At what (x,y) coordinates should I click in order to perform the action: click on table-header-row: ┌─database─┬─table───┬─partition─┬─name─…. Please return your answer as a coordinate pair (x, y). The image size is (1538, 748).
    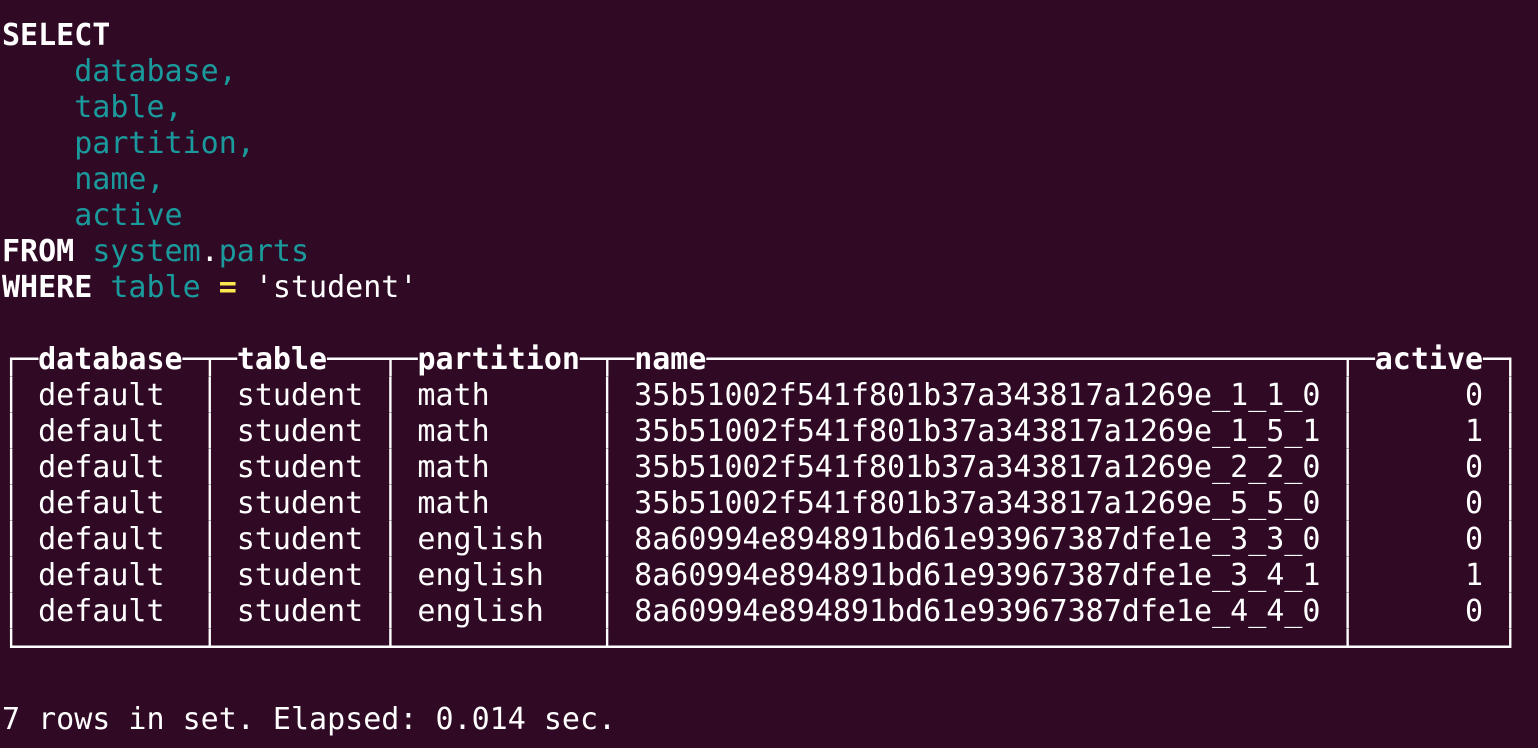
    Looking at the image, I should click on (760, 360).